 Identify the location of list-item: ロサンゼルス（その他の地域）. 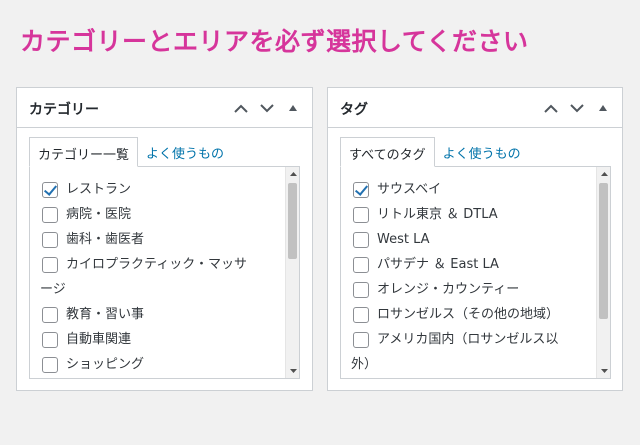
(474, 314).